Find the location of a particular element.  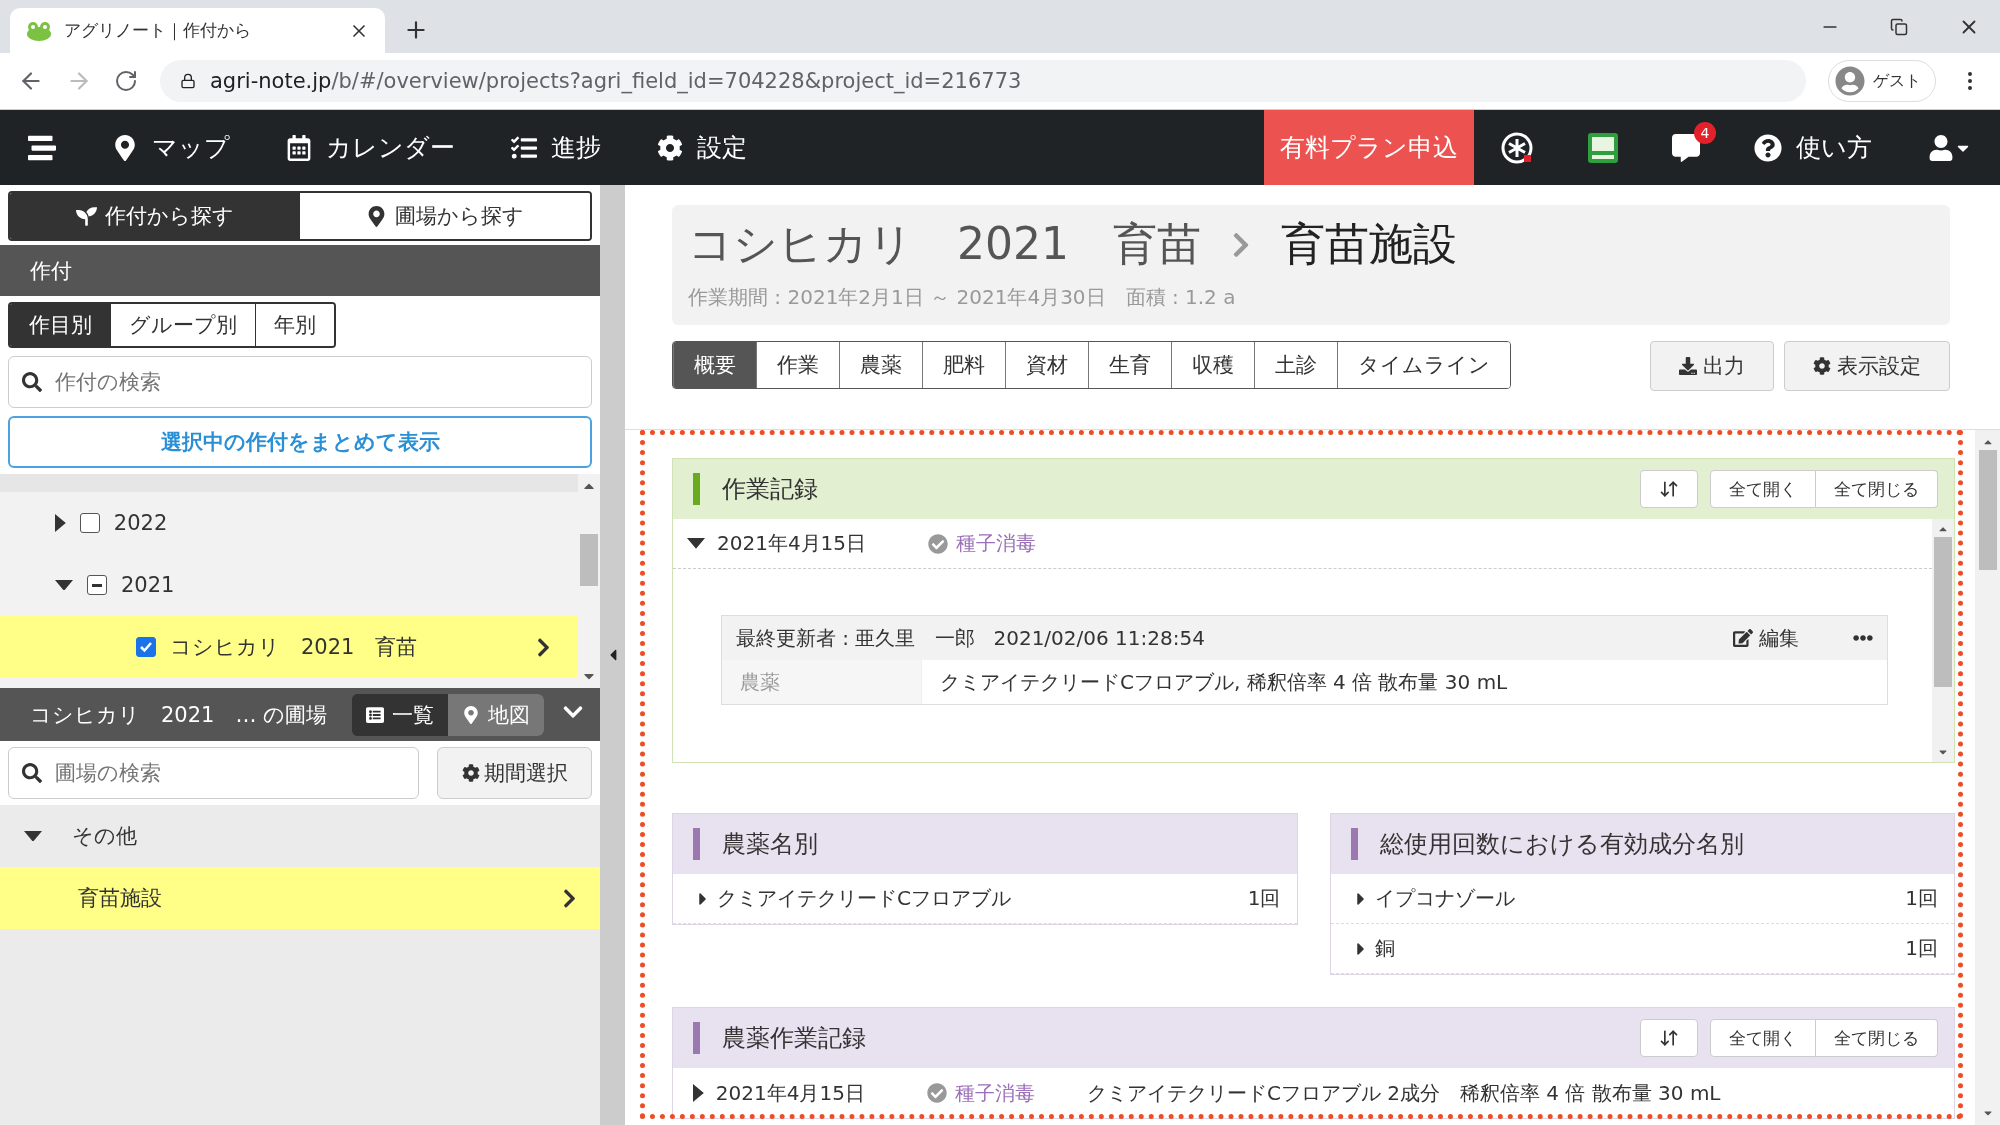

lock-icon is located at coordinates (188, 81).